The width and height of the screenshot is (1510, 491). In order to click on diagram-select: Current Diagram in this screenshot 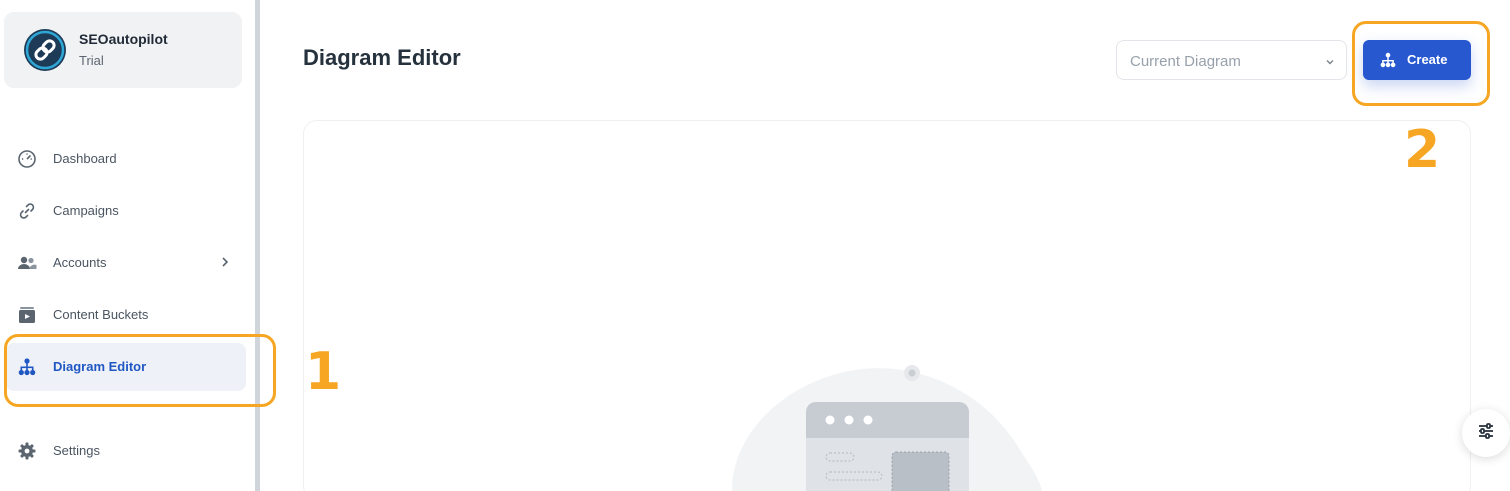, I will do `click(1231, 60)`.